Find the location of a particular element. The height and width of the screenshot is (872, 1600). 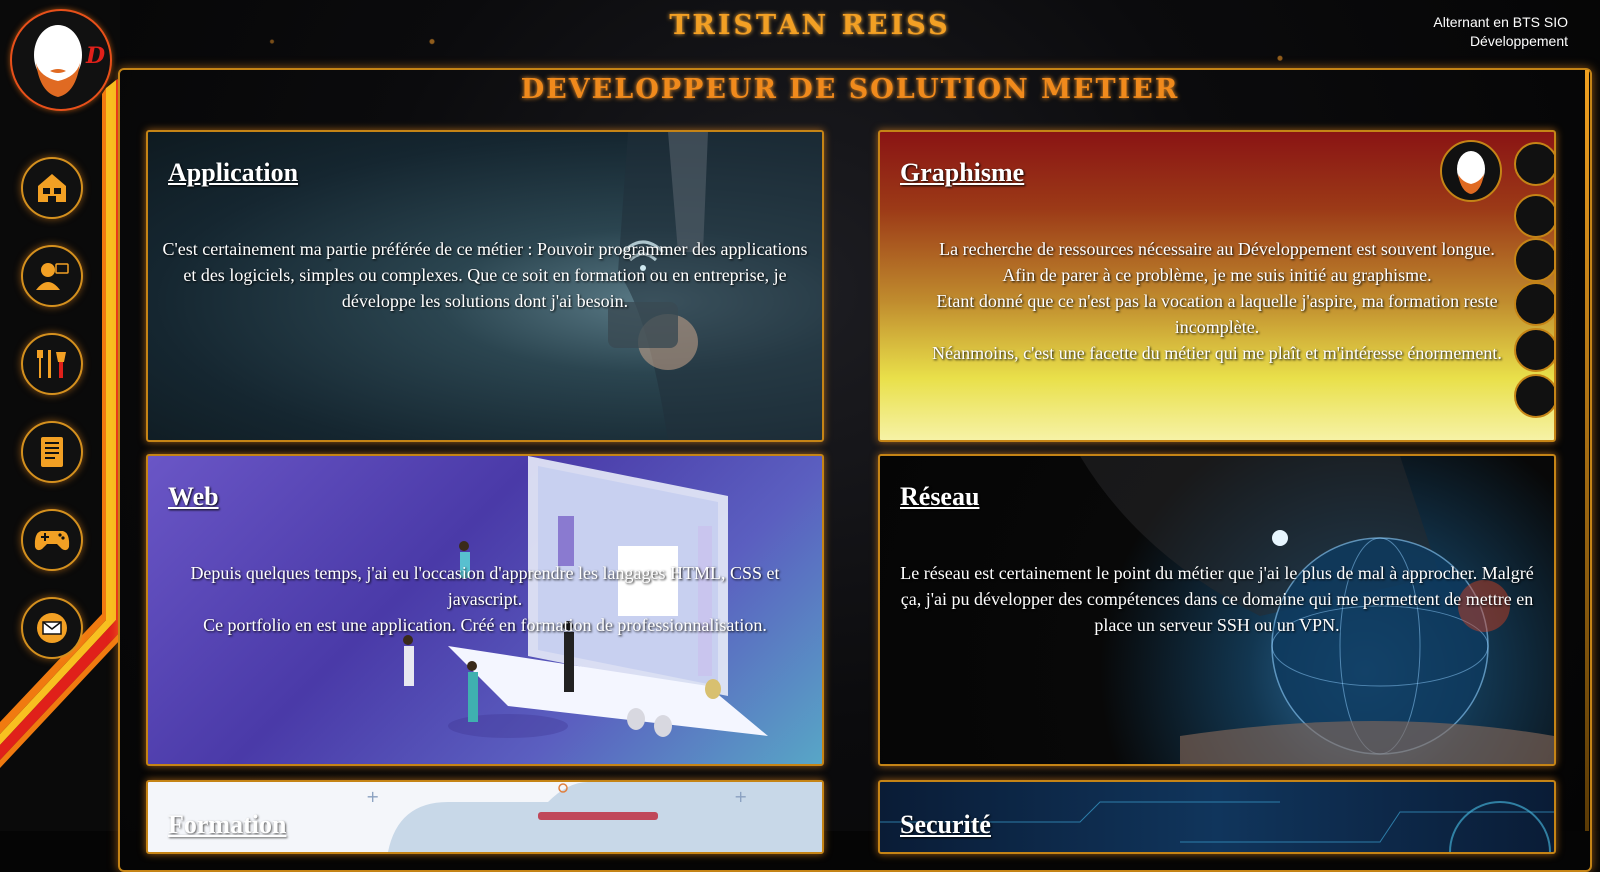

nav-document-button is located at coordinates (52, 452).